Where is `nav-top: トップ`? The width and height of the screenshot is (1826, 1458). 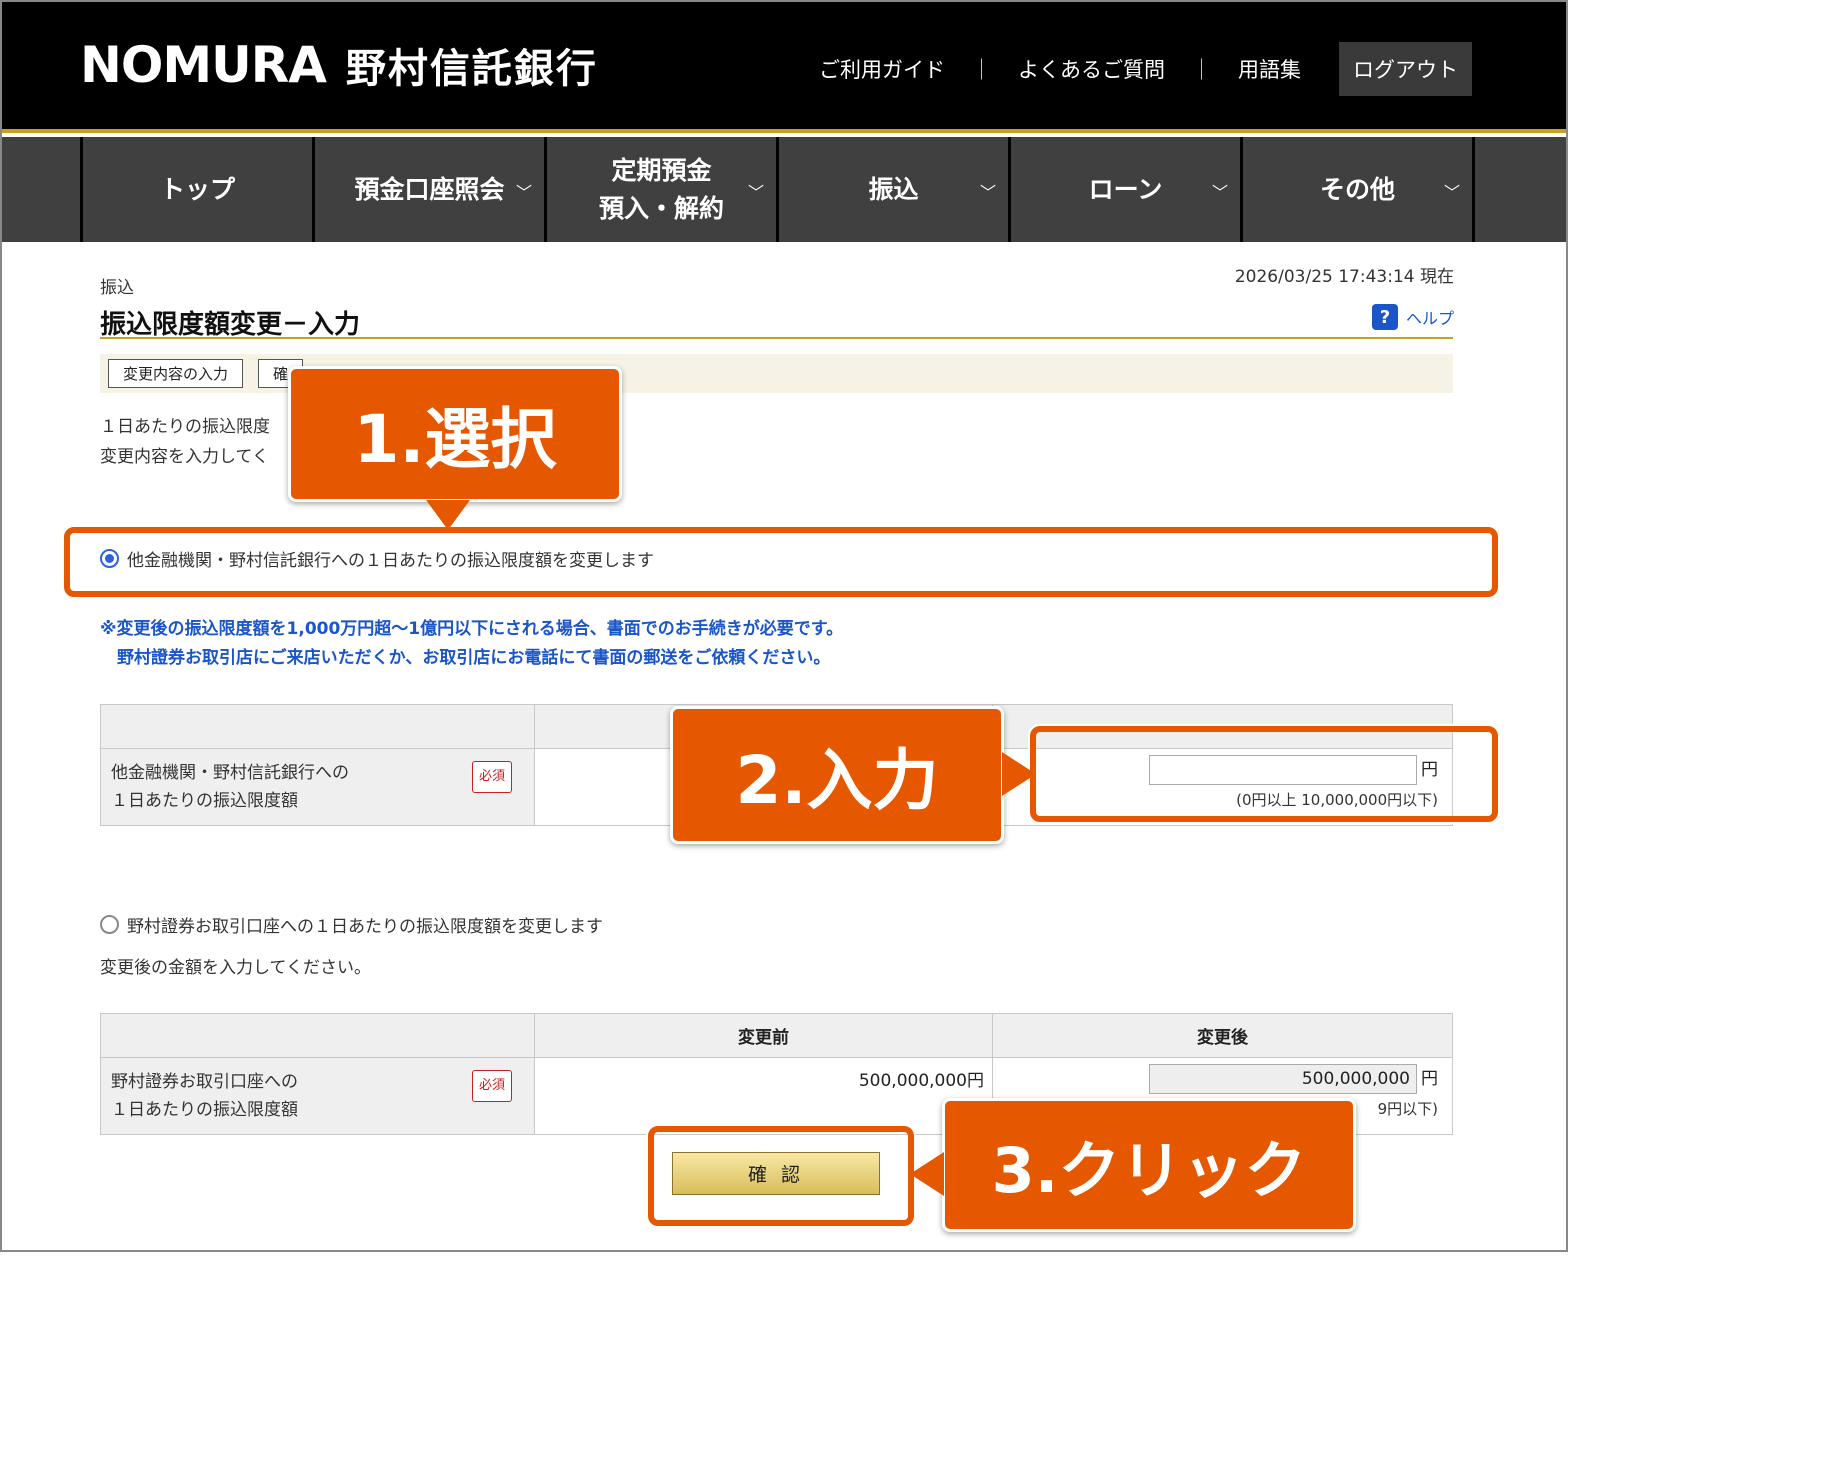
nav-top: トップ is located at coordinates (199, 189).